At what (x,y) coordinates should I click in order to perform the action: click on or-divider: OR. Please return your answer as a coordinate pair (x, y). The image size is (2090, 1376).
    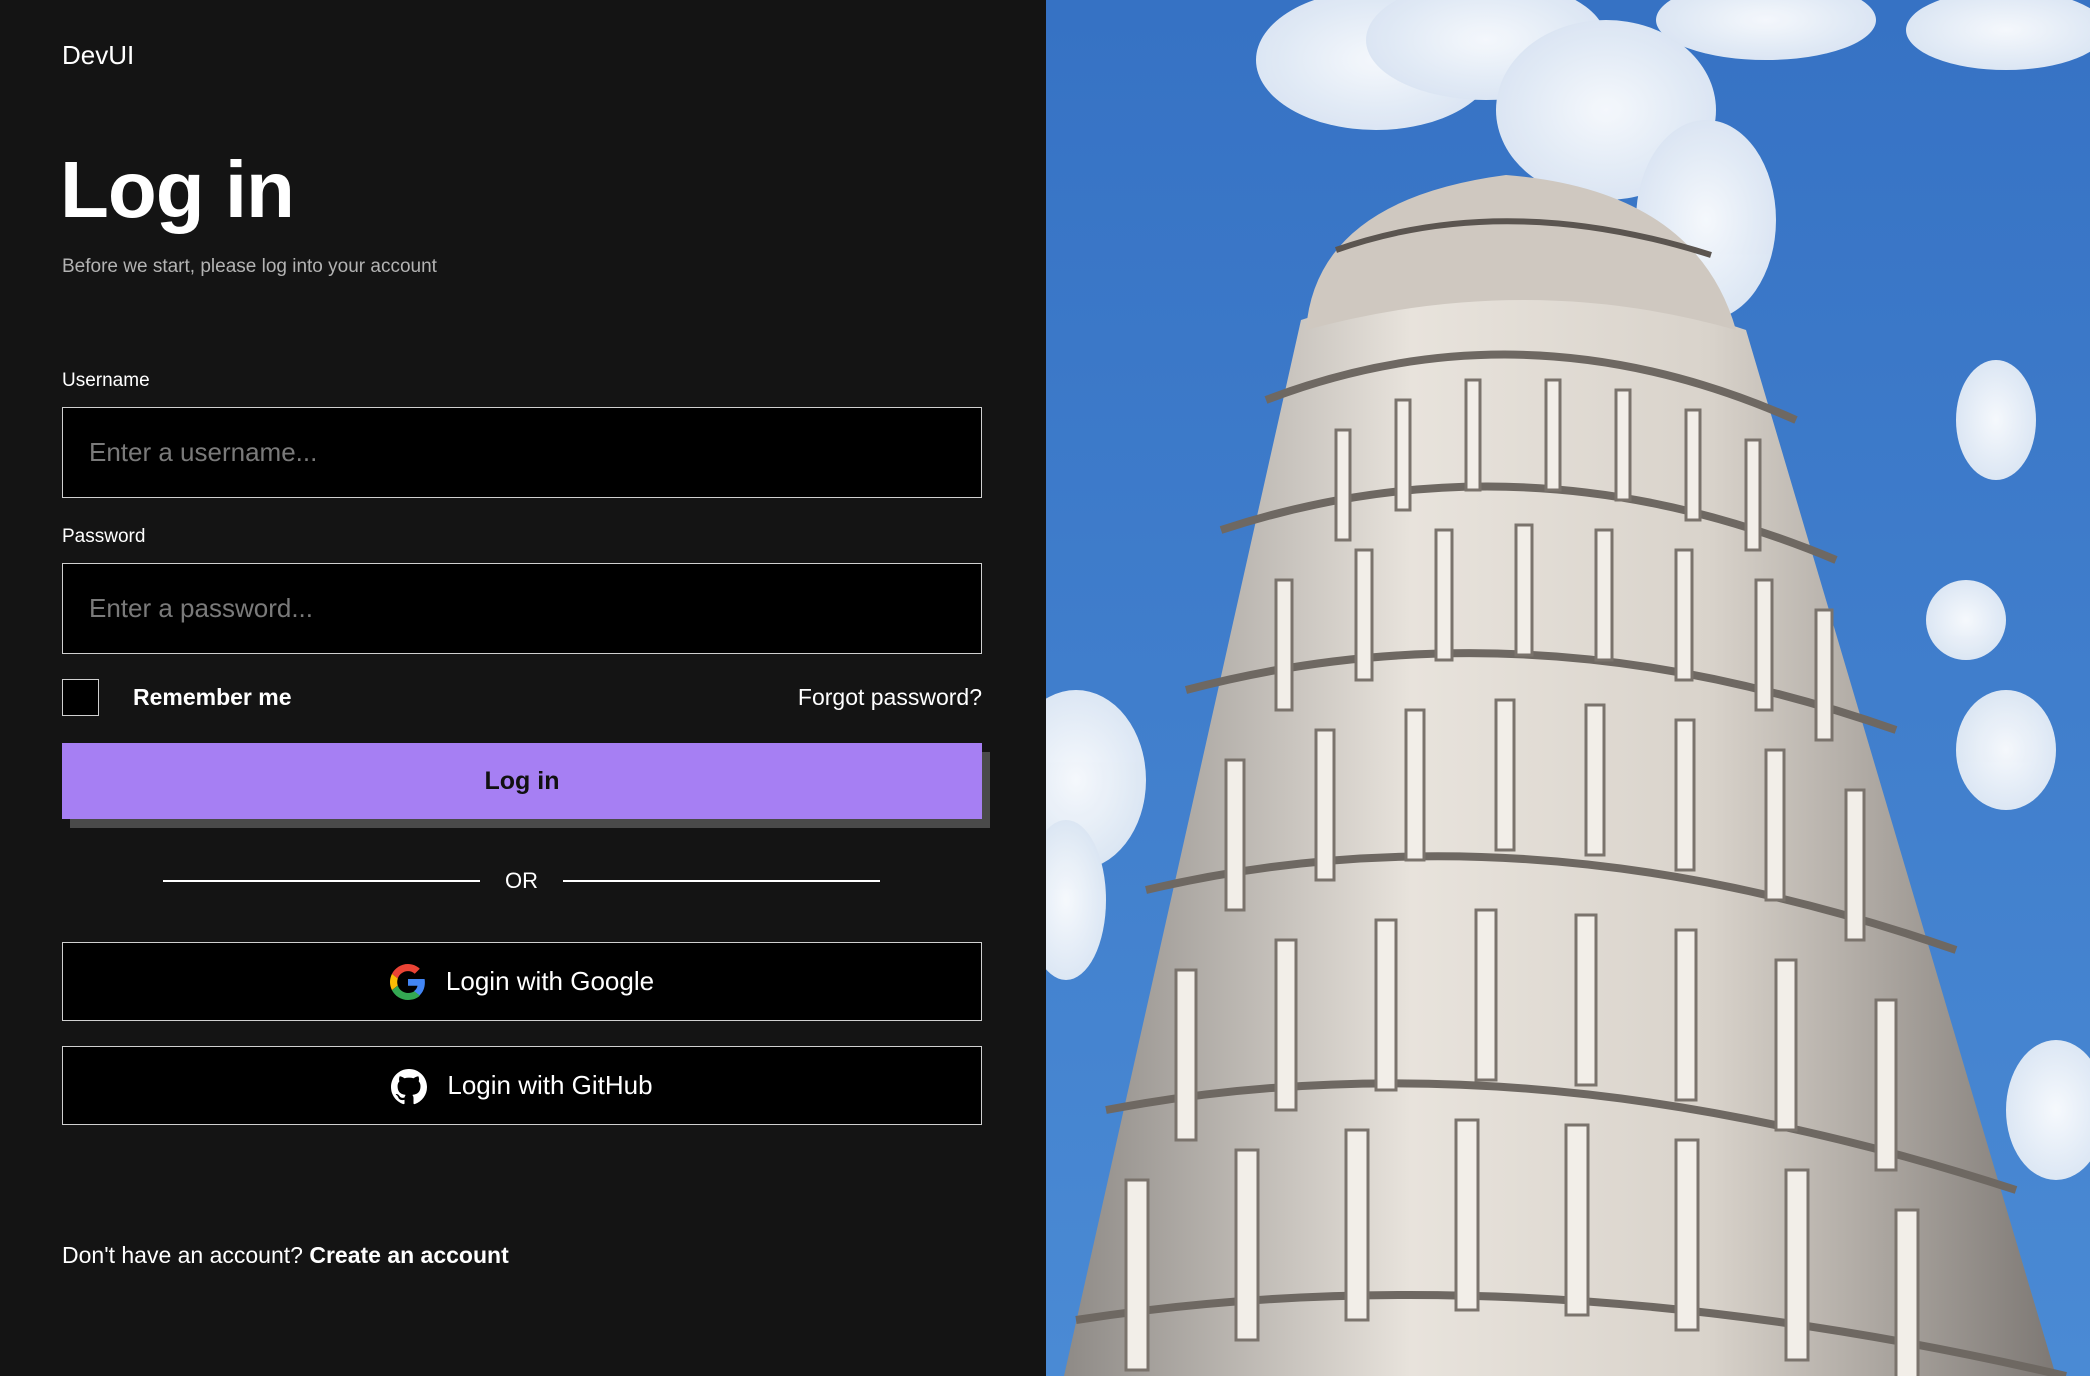
    Looking at the image, I should click on (521, 881).